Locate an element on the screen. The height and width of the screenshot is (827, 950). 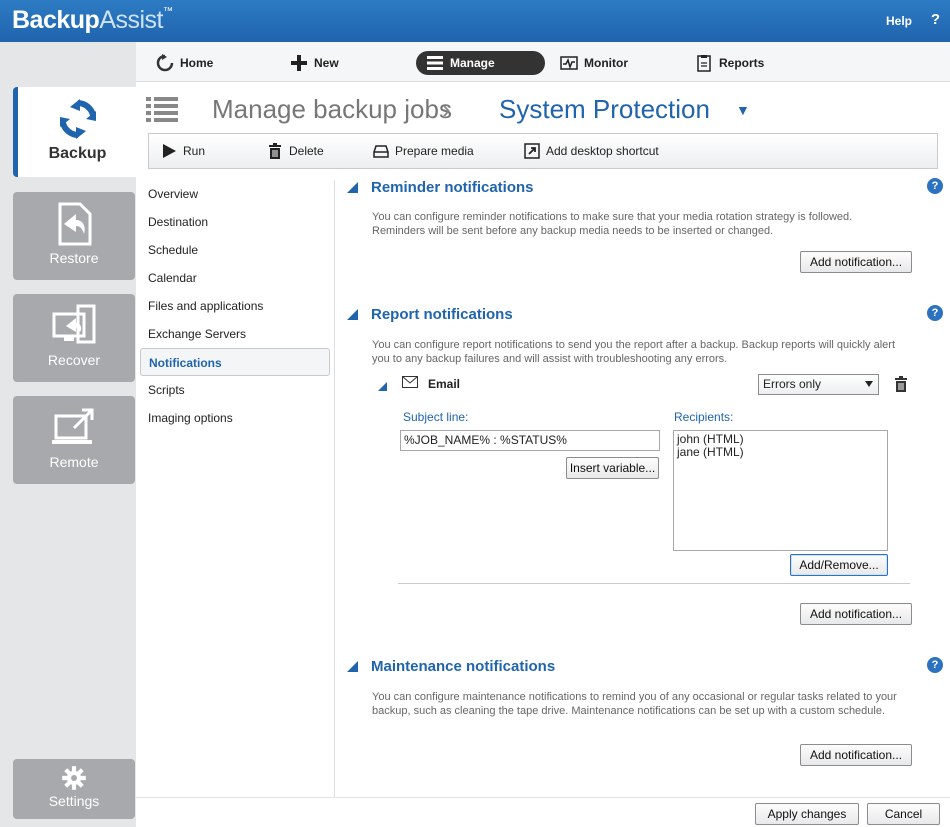
drive-icon is located at coordinates (381, 151).